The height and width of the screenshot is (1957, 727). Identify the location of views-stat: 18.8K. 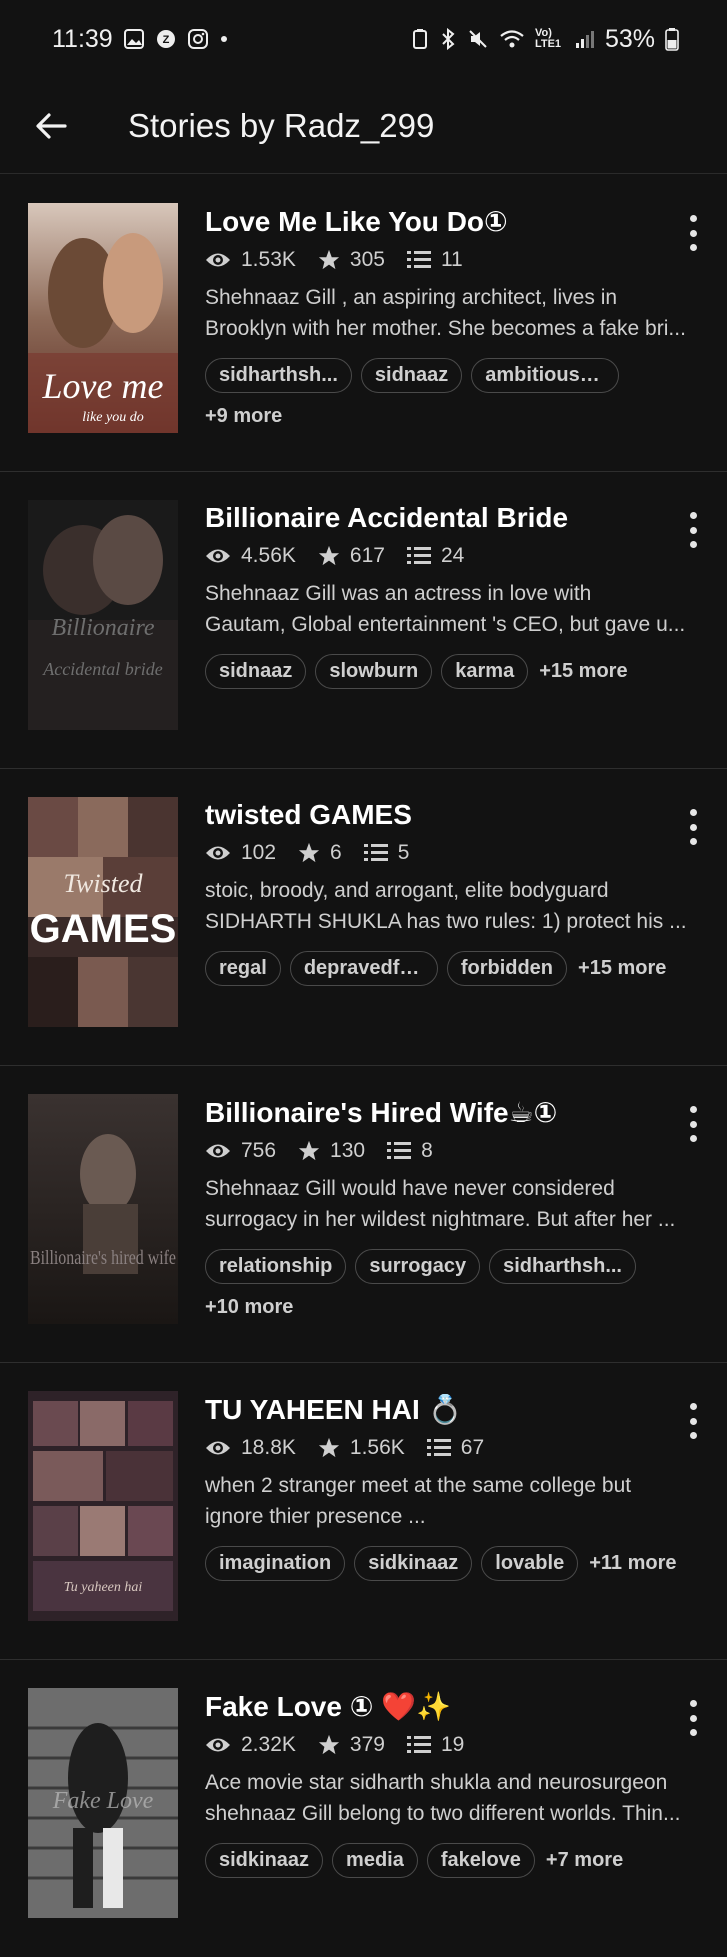
(250, 1448).